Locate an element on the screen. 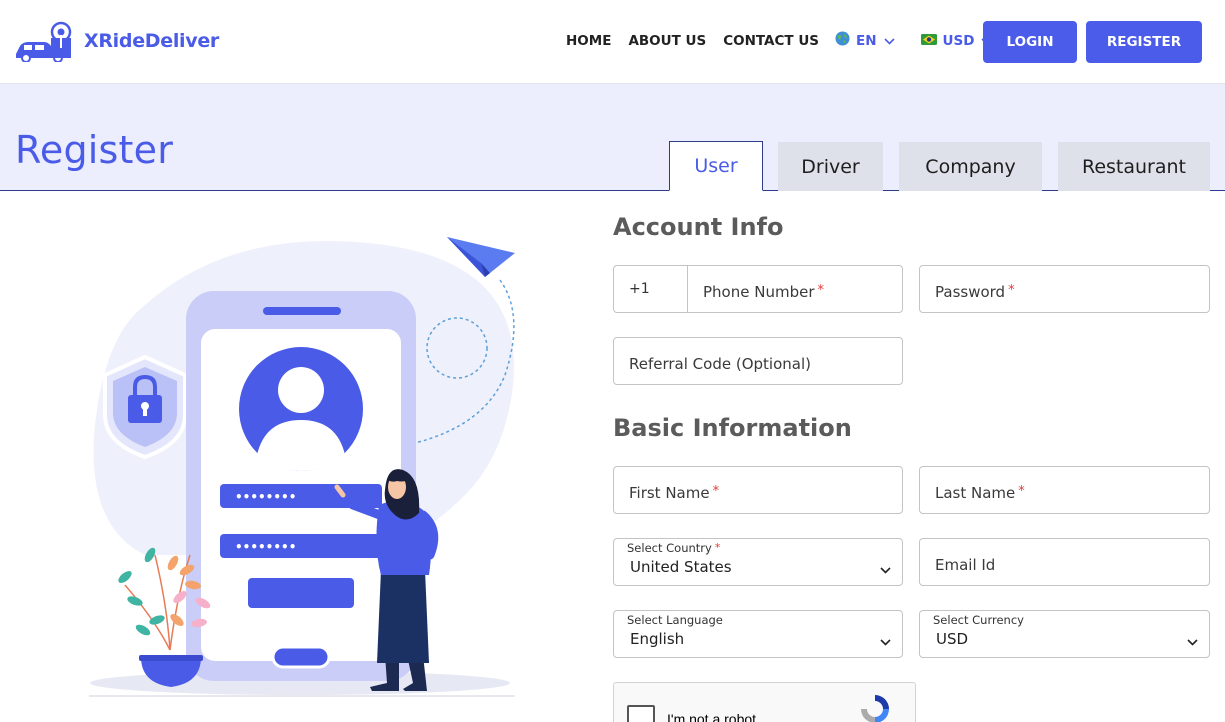 The width and height of the screenshot is (1225, 722). recaptcha-label: I'm not a robot is located at coordinates (712, 716).